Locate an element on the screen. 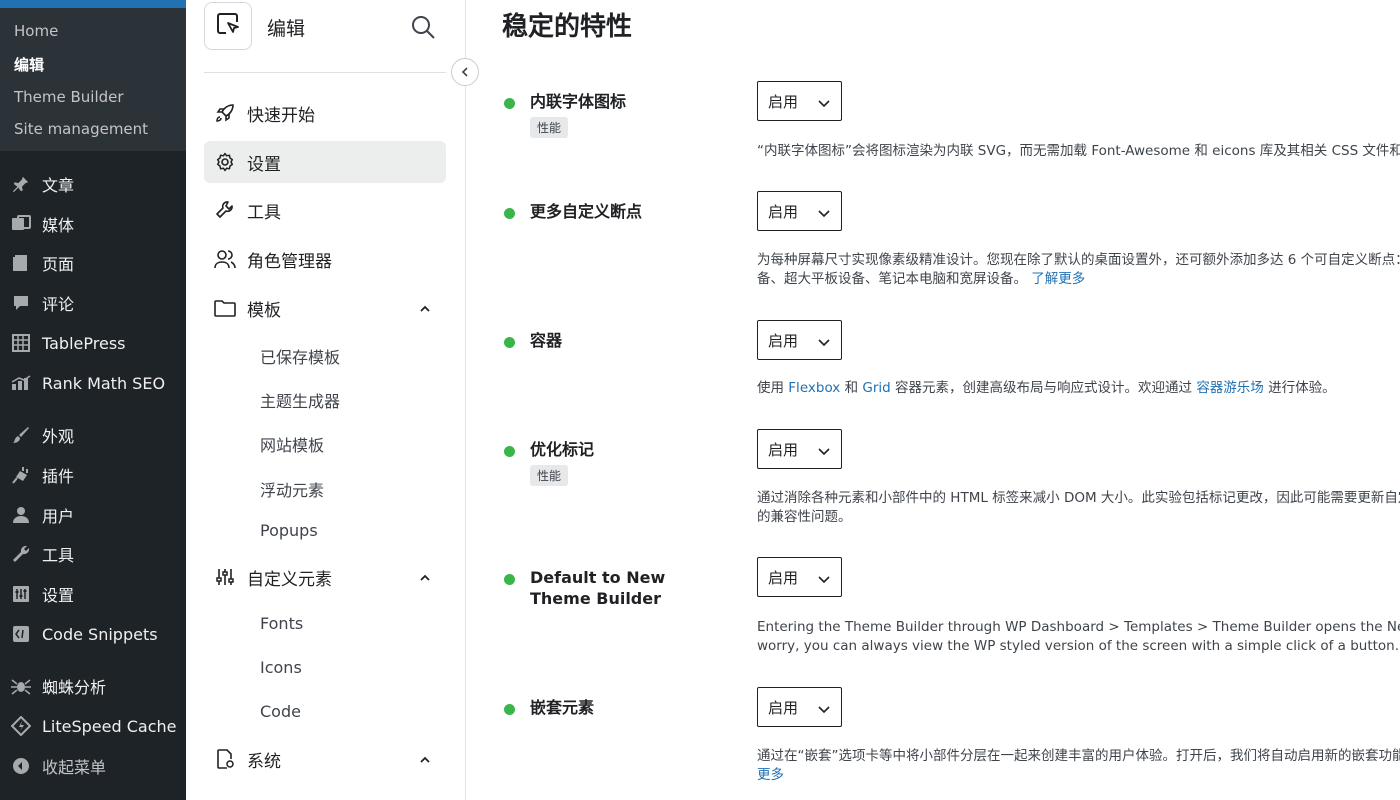 This screenshot has height=800, width=1400. menu-spider-analysis: 蜘蛛分析 is located at coordinates (93, 686).